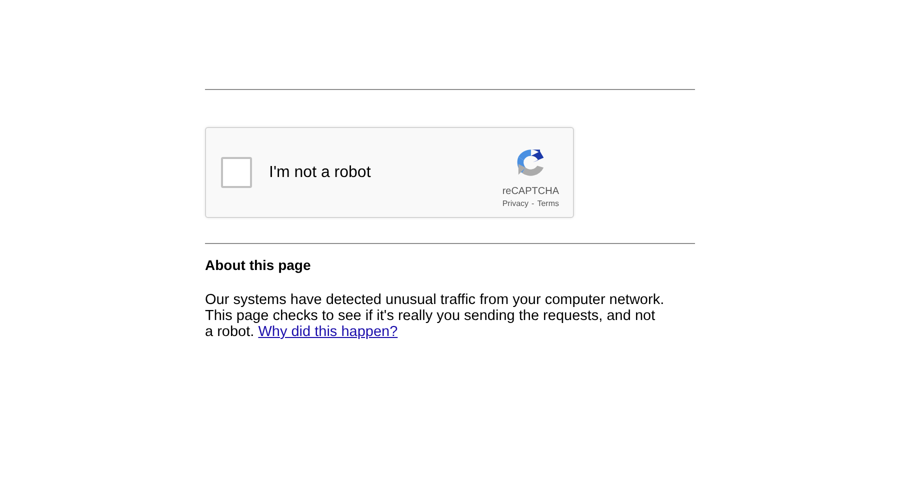 This screenshot has height=500, width=900. Describe the element at coordinates (328, 332) in the screenshot. I see `help-link: Why did this happen?` at that location.